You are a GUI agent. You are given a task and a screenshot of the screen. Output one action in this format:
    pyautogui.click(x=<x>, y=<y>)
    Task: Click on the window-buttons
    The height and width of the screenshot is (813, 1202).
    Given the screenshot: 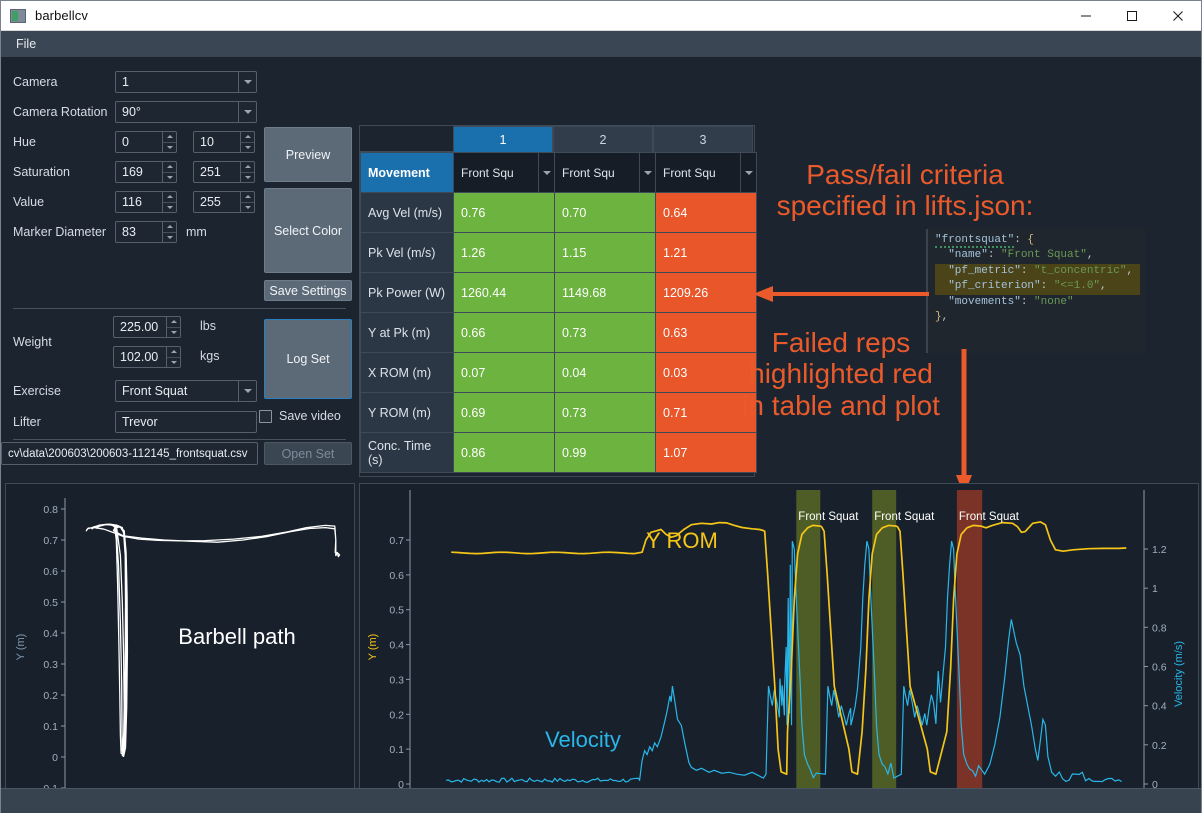 What is the action you would take?
    pyautogui.click(x=1132, y=16)
    